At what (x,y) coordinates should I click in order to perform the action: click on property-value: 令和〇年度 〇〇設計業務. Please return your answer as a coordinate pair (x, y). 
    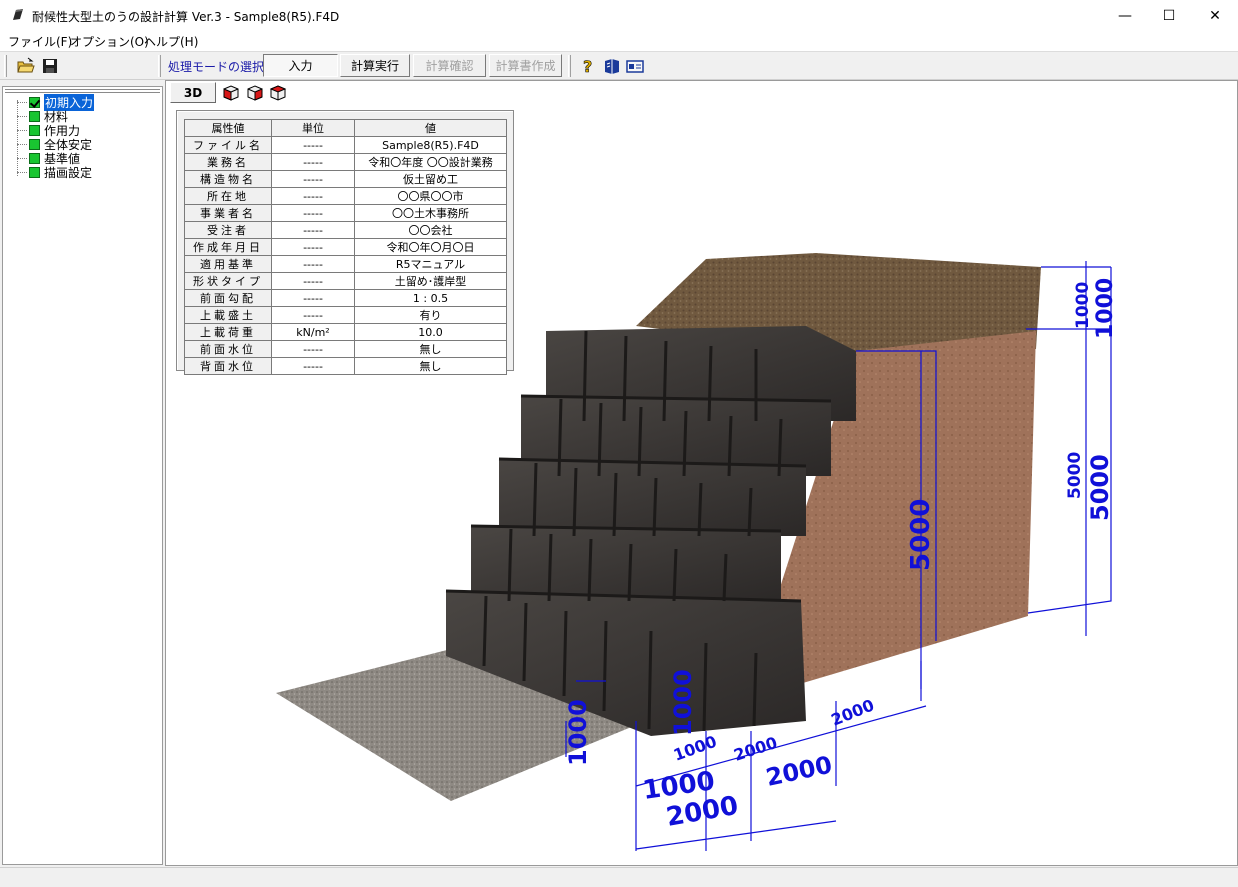
    Looking at the image, I should click on (430, 162).